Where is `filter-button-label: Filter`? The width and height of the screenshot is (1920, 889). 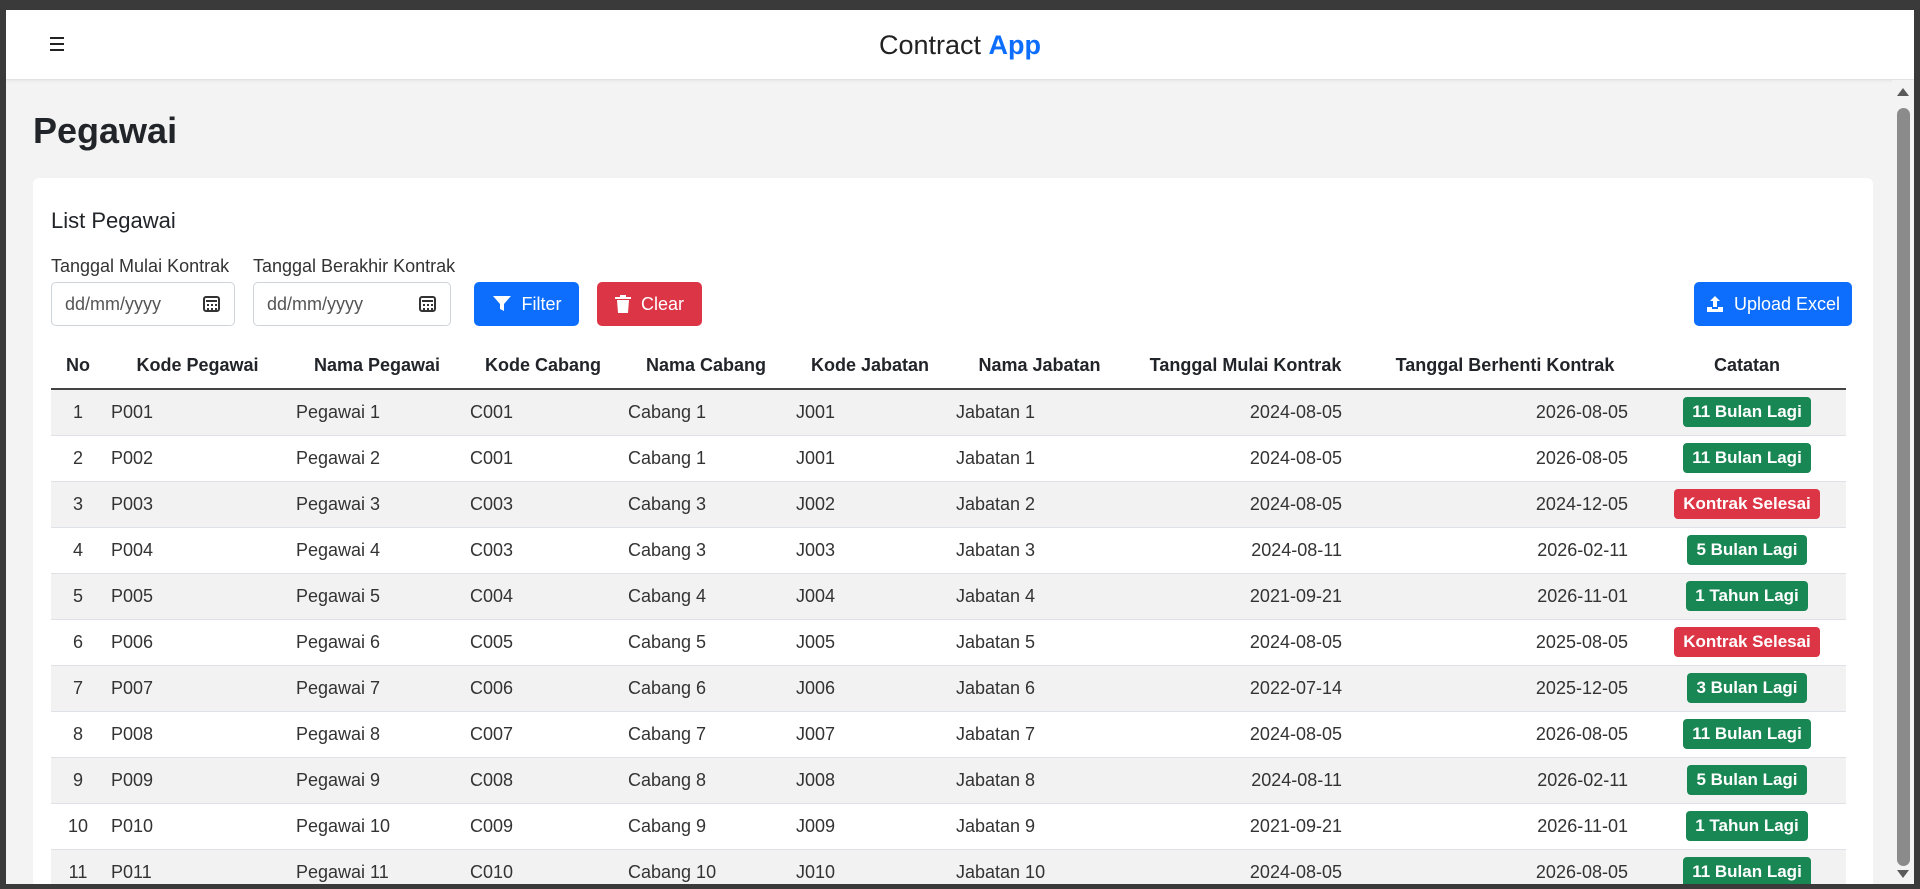
filter-button-label: Filter is located at coordinates (541, 303).